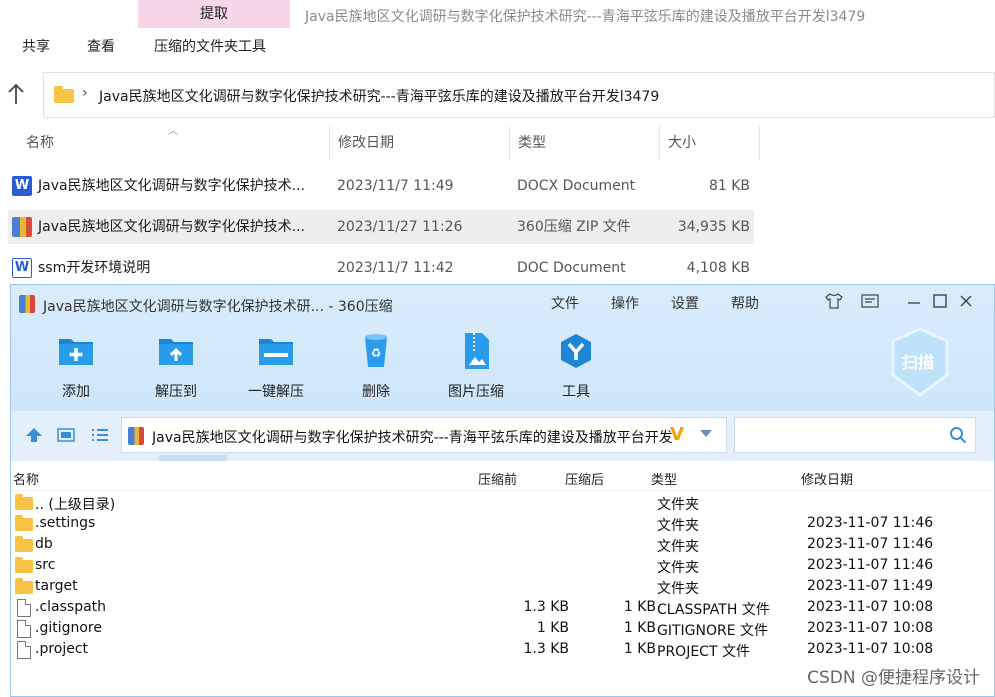  Describe the element at coordinates (276, 392) in the screenshot. I see `one-click-extract-label: 一键解压` at that location.